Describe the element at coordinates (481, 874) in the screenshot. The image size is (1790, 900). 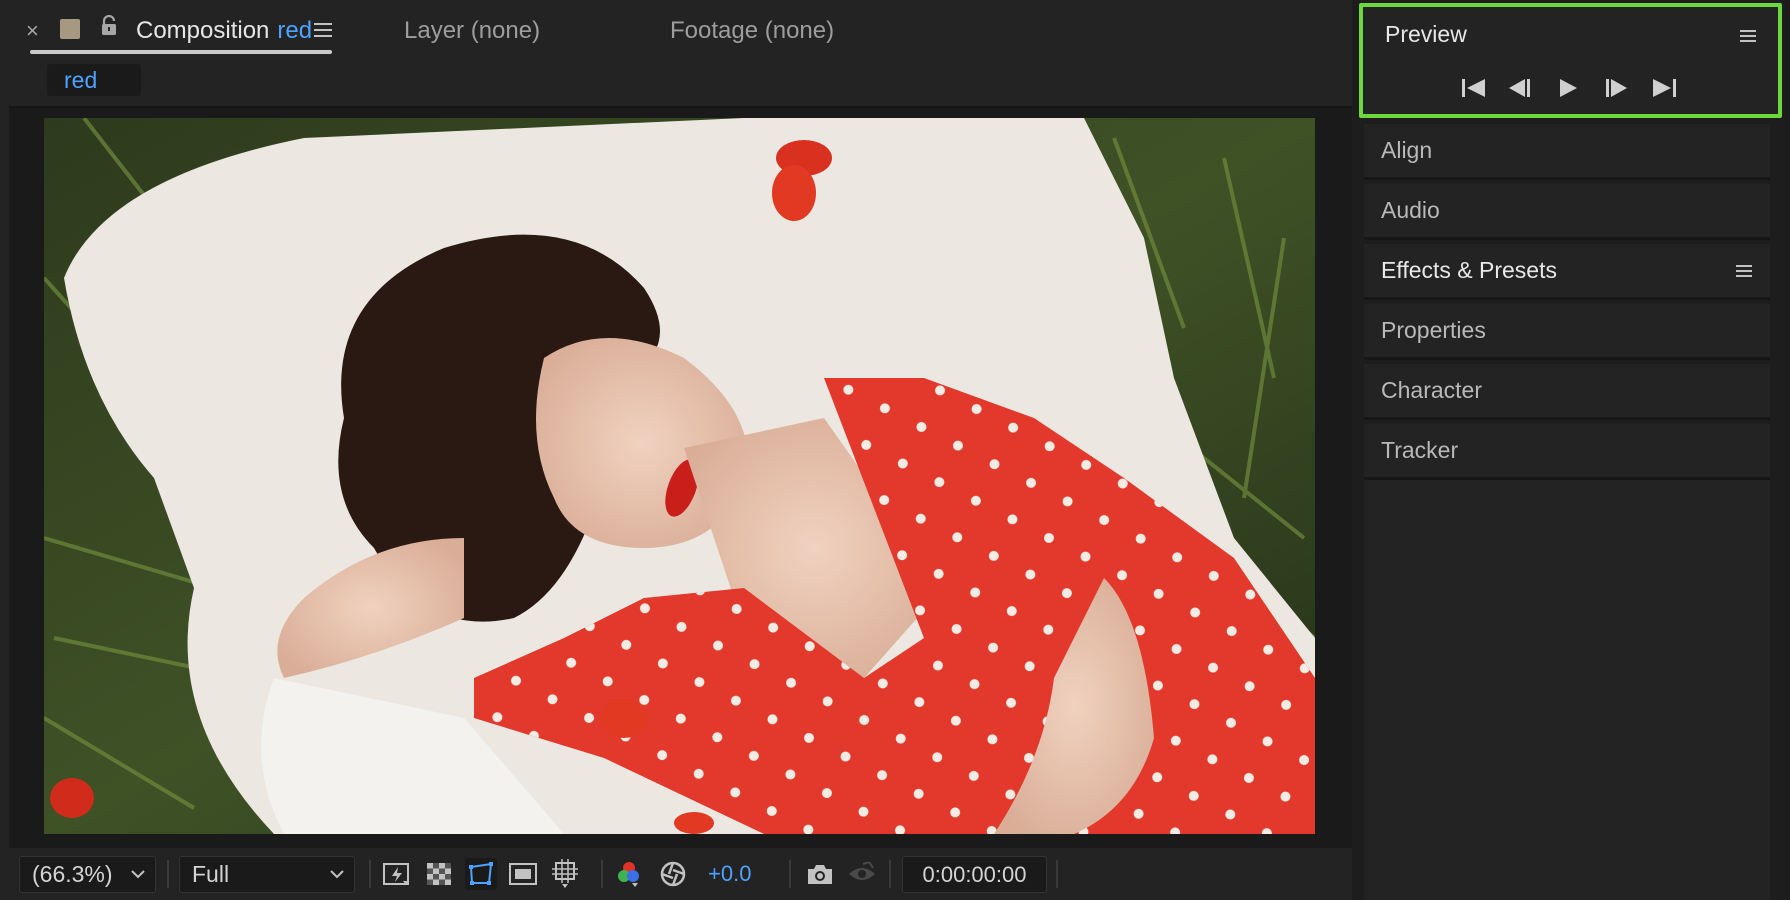
I see `mask-path-icon` at that location.